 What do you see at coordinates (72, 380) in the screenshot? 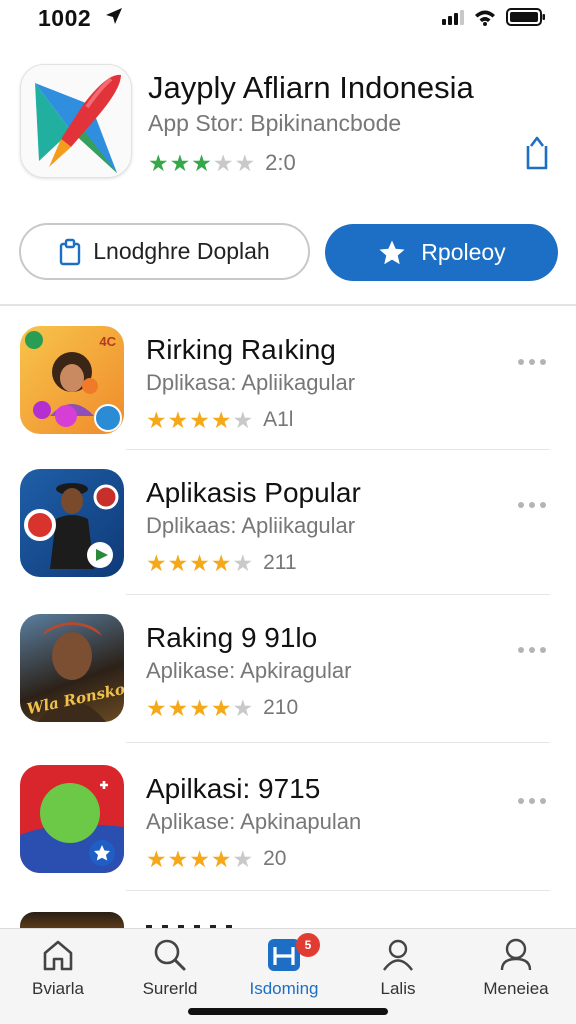
I see `game-icon: 4C` at bounding box center [72, 380].